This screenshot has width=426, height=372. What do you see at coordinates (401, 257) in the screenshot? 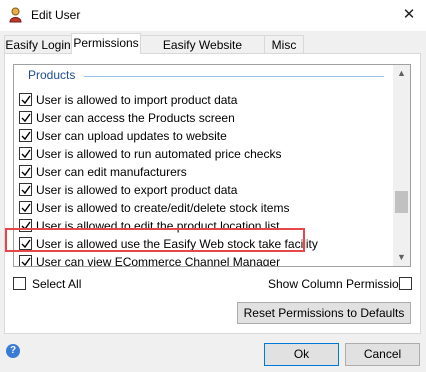
I see `scroll-down-icon: ▼` at bounding box center [401, 257].